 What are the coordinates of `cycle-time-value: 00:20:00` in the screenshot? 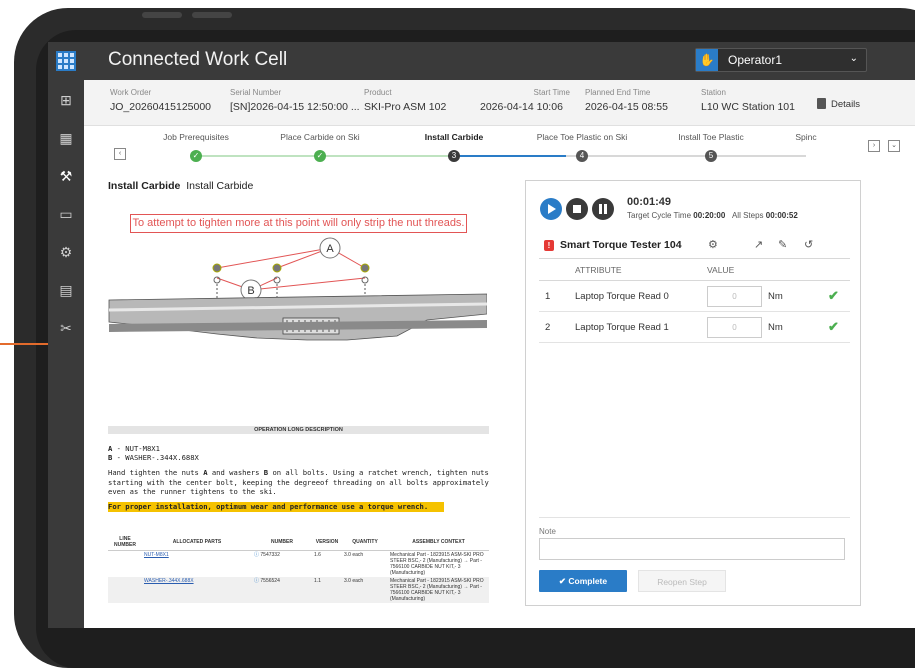 It's located at (709, 215).